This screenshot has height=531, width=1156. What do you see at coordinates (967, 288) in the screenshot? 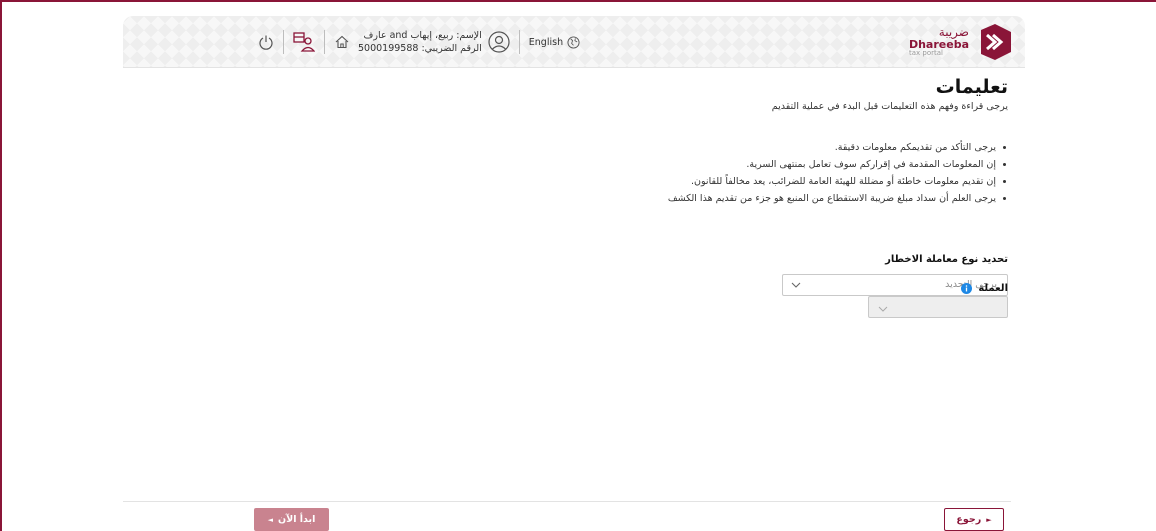
I see `info-icon` at bounding box center [967, 288].